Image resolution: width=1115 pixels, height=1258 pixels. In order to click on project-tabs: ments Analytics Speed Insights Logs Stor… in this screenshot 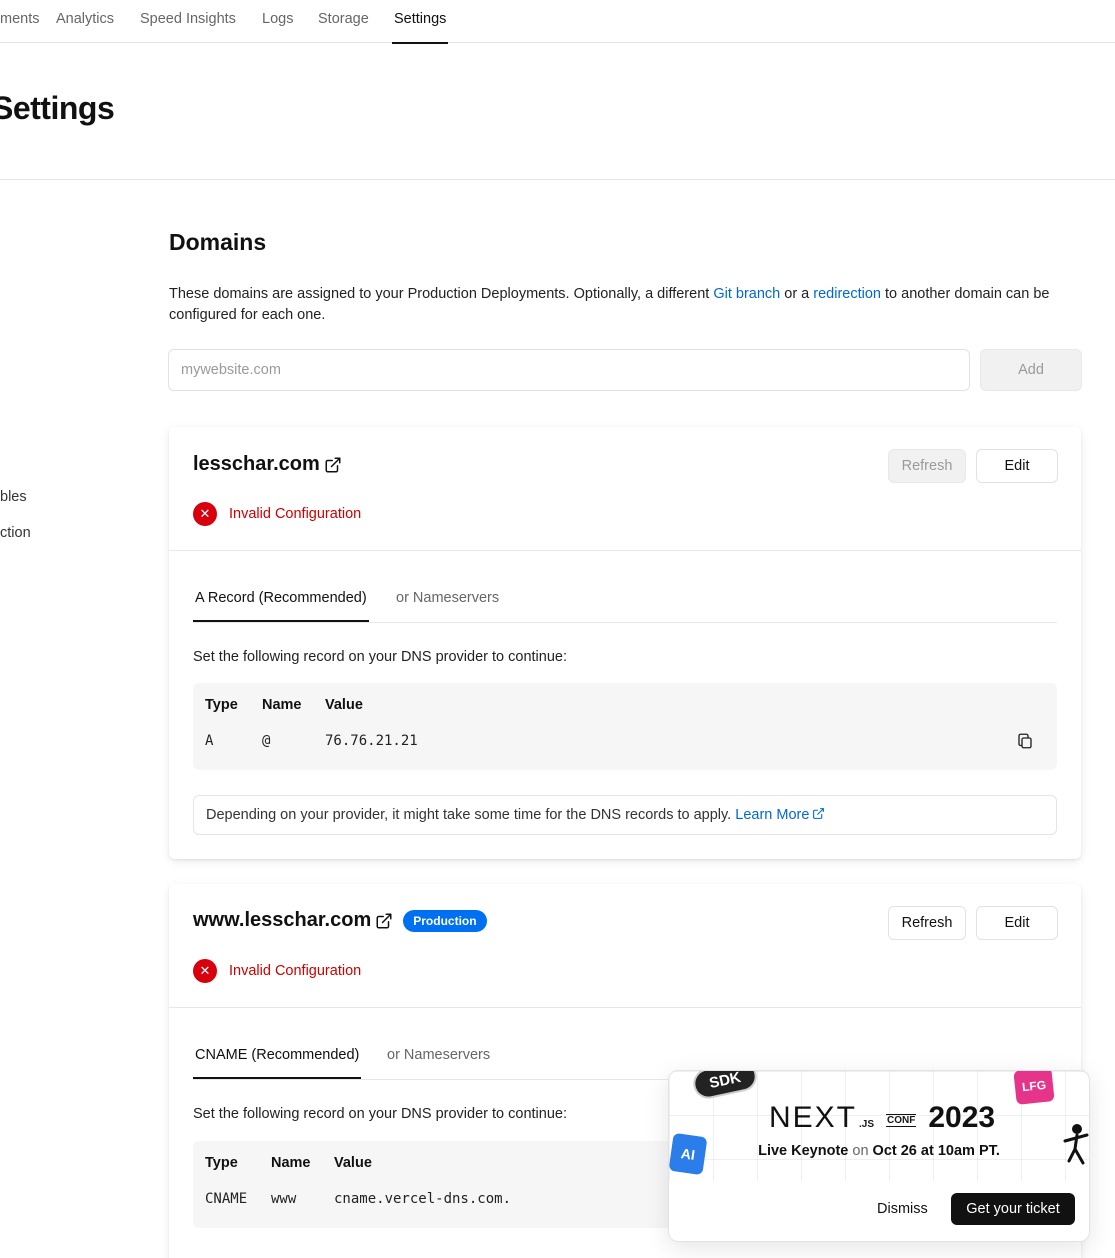, I will do `click(557, 22)`.